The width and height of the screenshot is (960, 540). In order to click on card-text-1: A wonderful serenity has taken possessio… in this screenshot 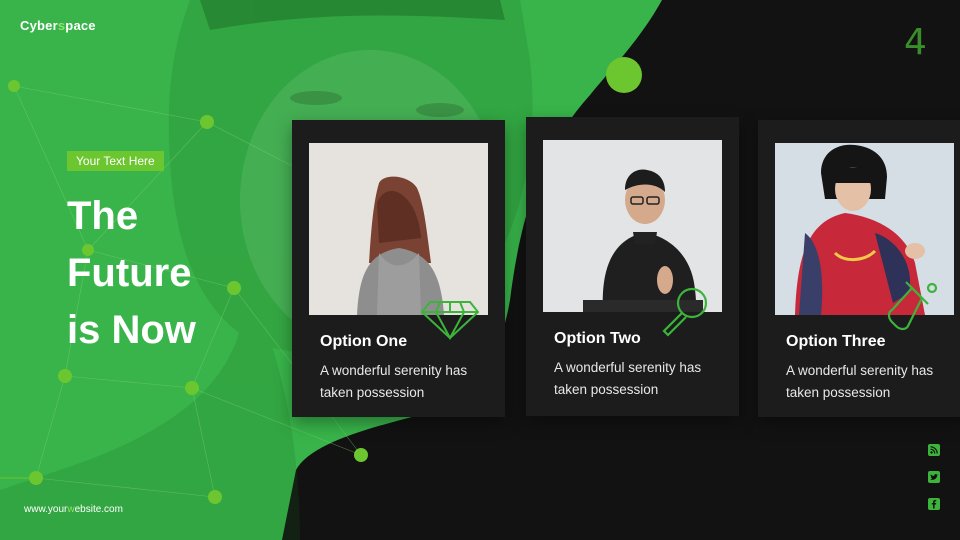, I will do `click(394, 381)`.